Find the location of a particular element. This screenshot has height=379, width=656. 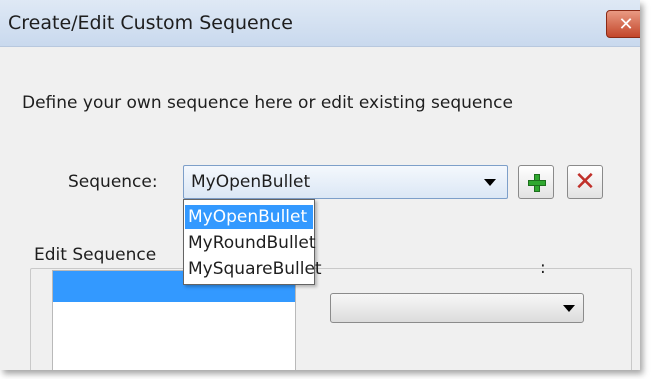

dropdown-option: MyRoundBullet is located at coordinates (250, 243).